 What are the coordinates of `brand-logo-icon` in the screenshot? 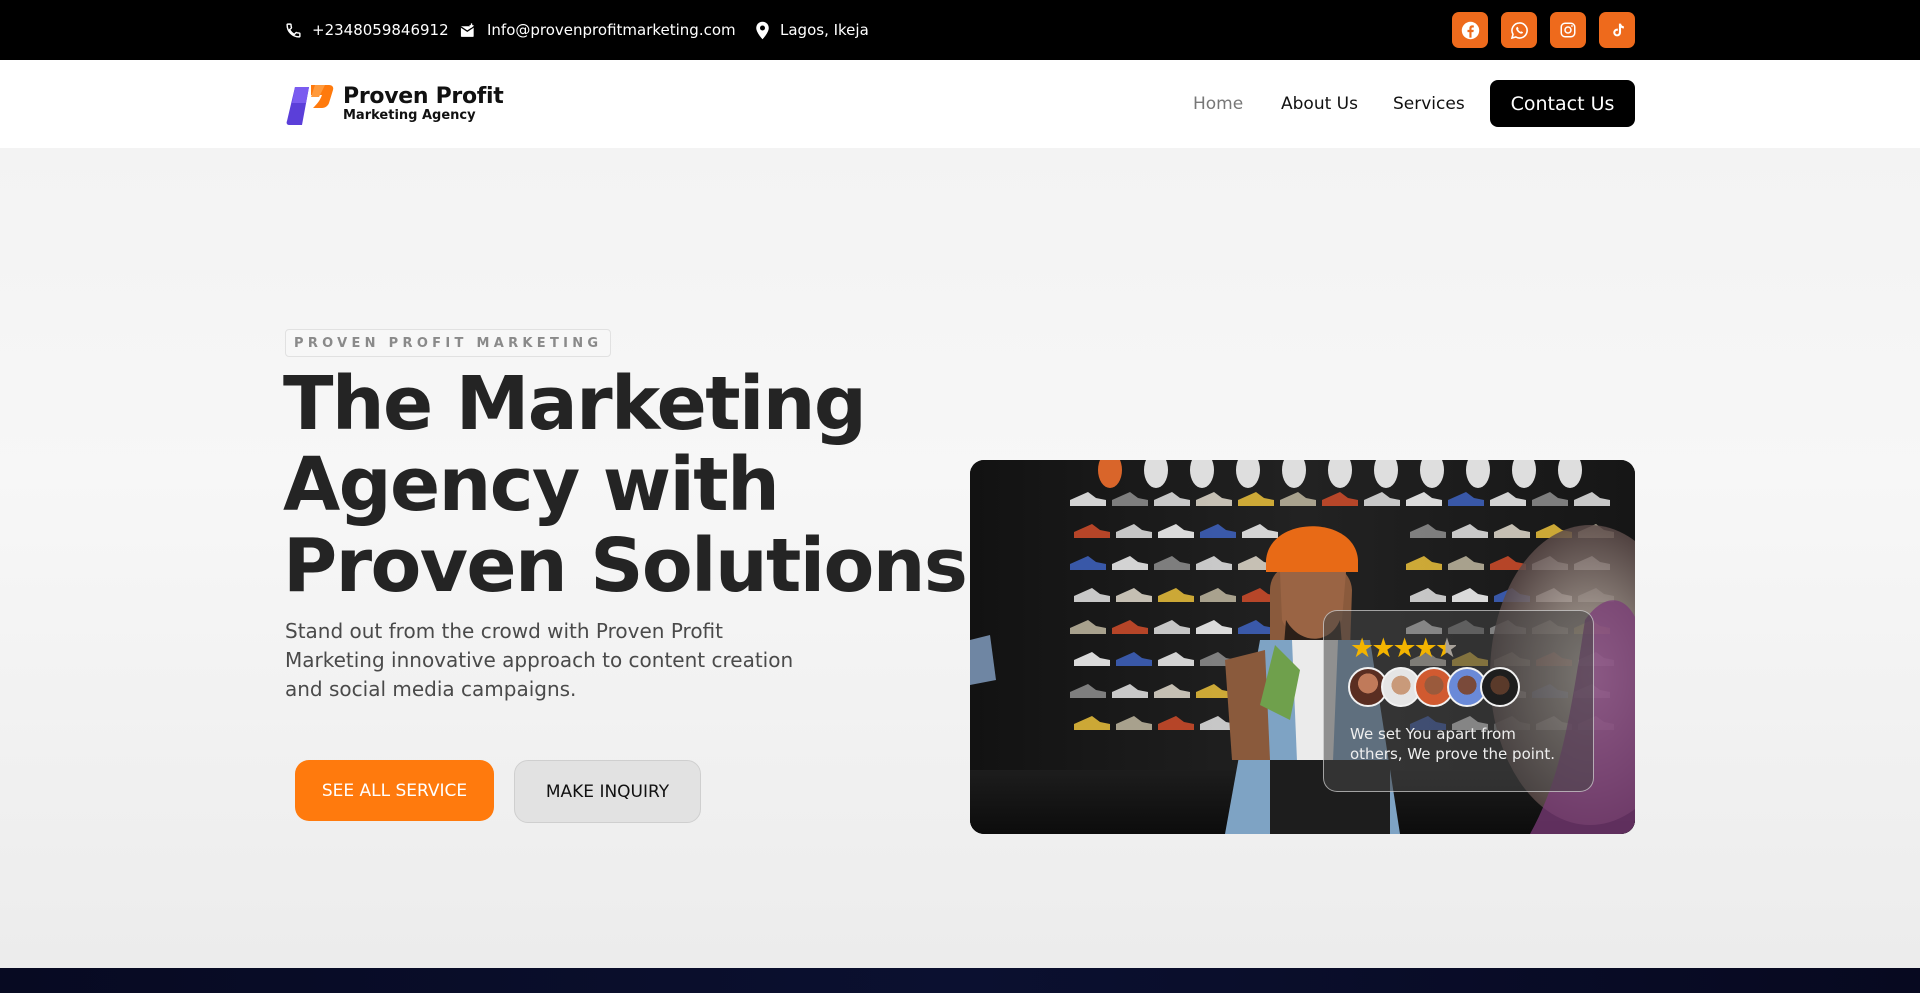 It's located at (310, 105).